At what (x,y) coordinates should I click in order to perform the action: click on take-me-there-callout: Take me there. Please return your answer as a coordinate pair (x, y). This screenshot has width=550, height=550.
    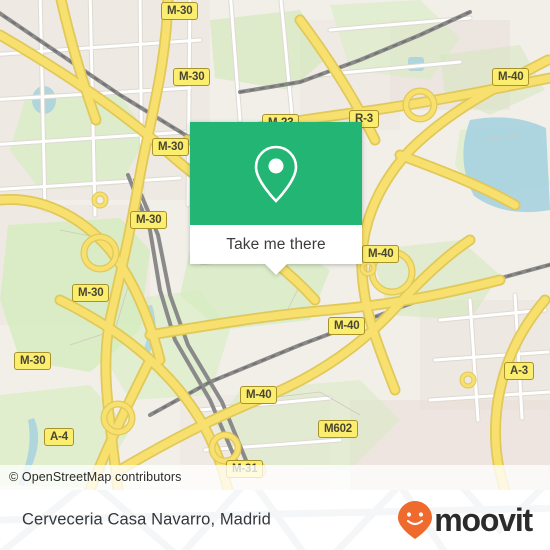
    Looking at the image, I should click on (276, 198).